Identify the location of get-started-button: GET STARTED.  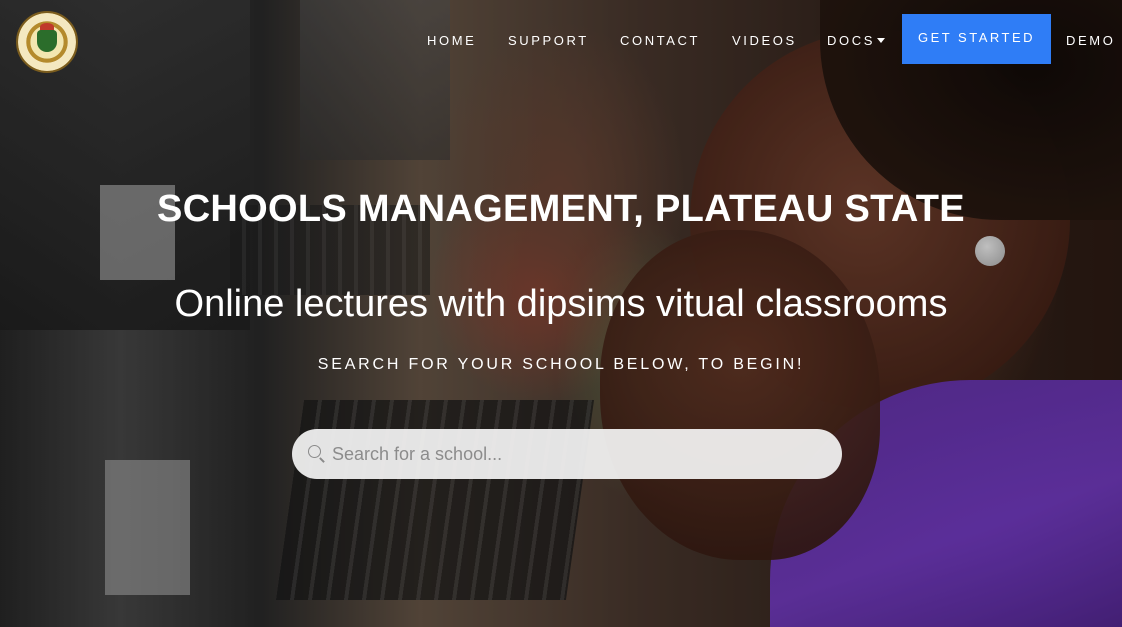
(976, 39).